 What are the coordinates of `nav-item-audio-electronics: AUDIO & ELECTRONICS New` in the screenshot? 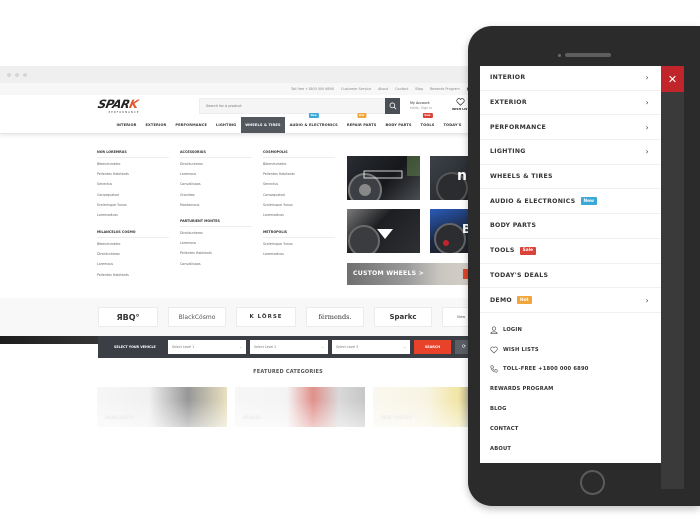 It's located at (313, 123).